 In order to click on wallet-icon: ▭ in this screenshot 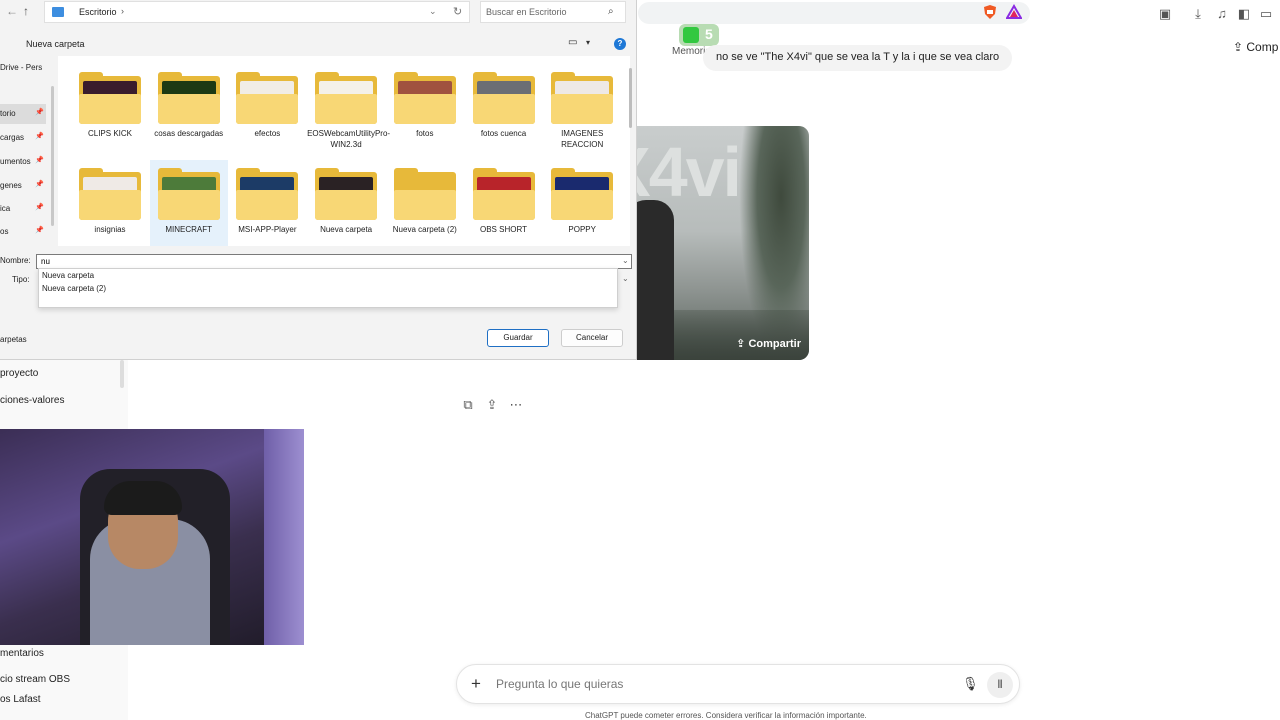, I will do `click(1266, 14)`.